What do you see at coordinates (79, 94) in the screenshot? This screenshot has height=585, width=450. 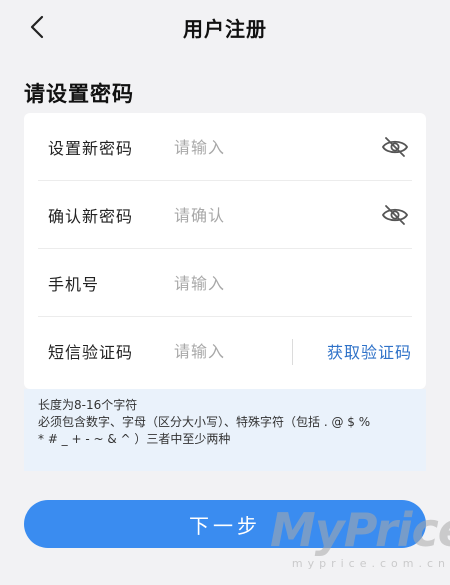 I see `section-title: 请设置密码` at bounding box center [79, 94].